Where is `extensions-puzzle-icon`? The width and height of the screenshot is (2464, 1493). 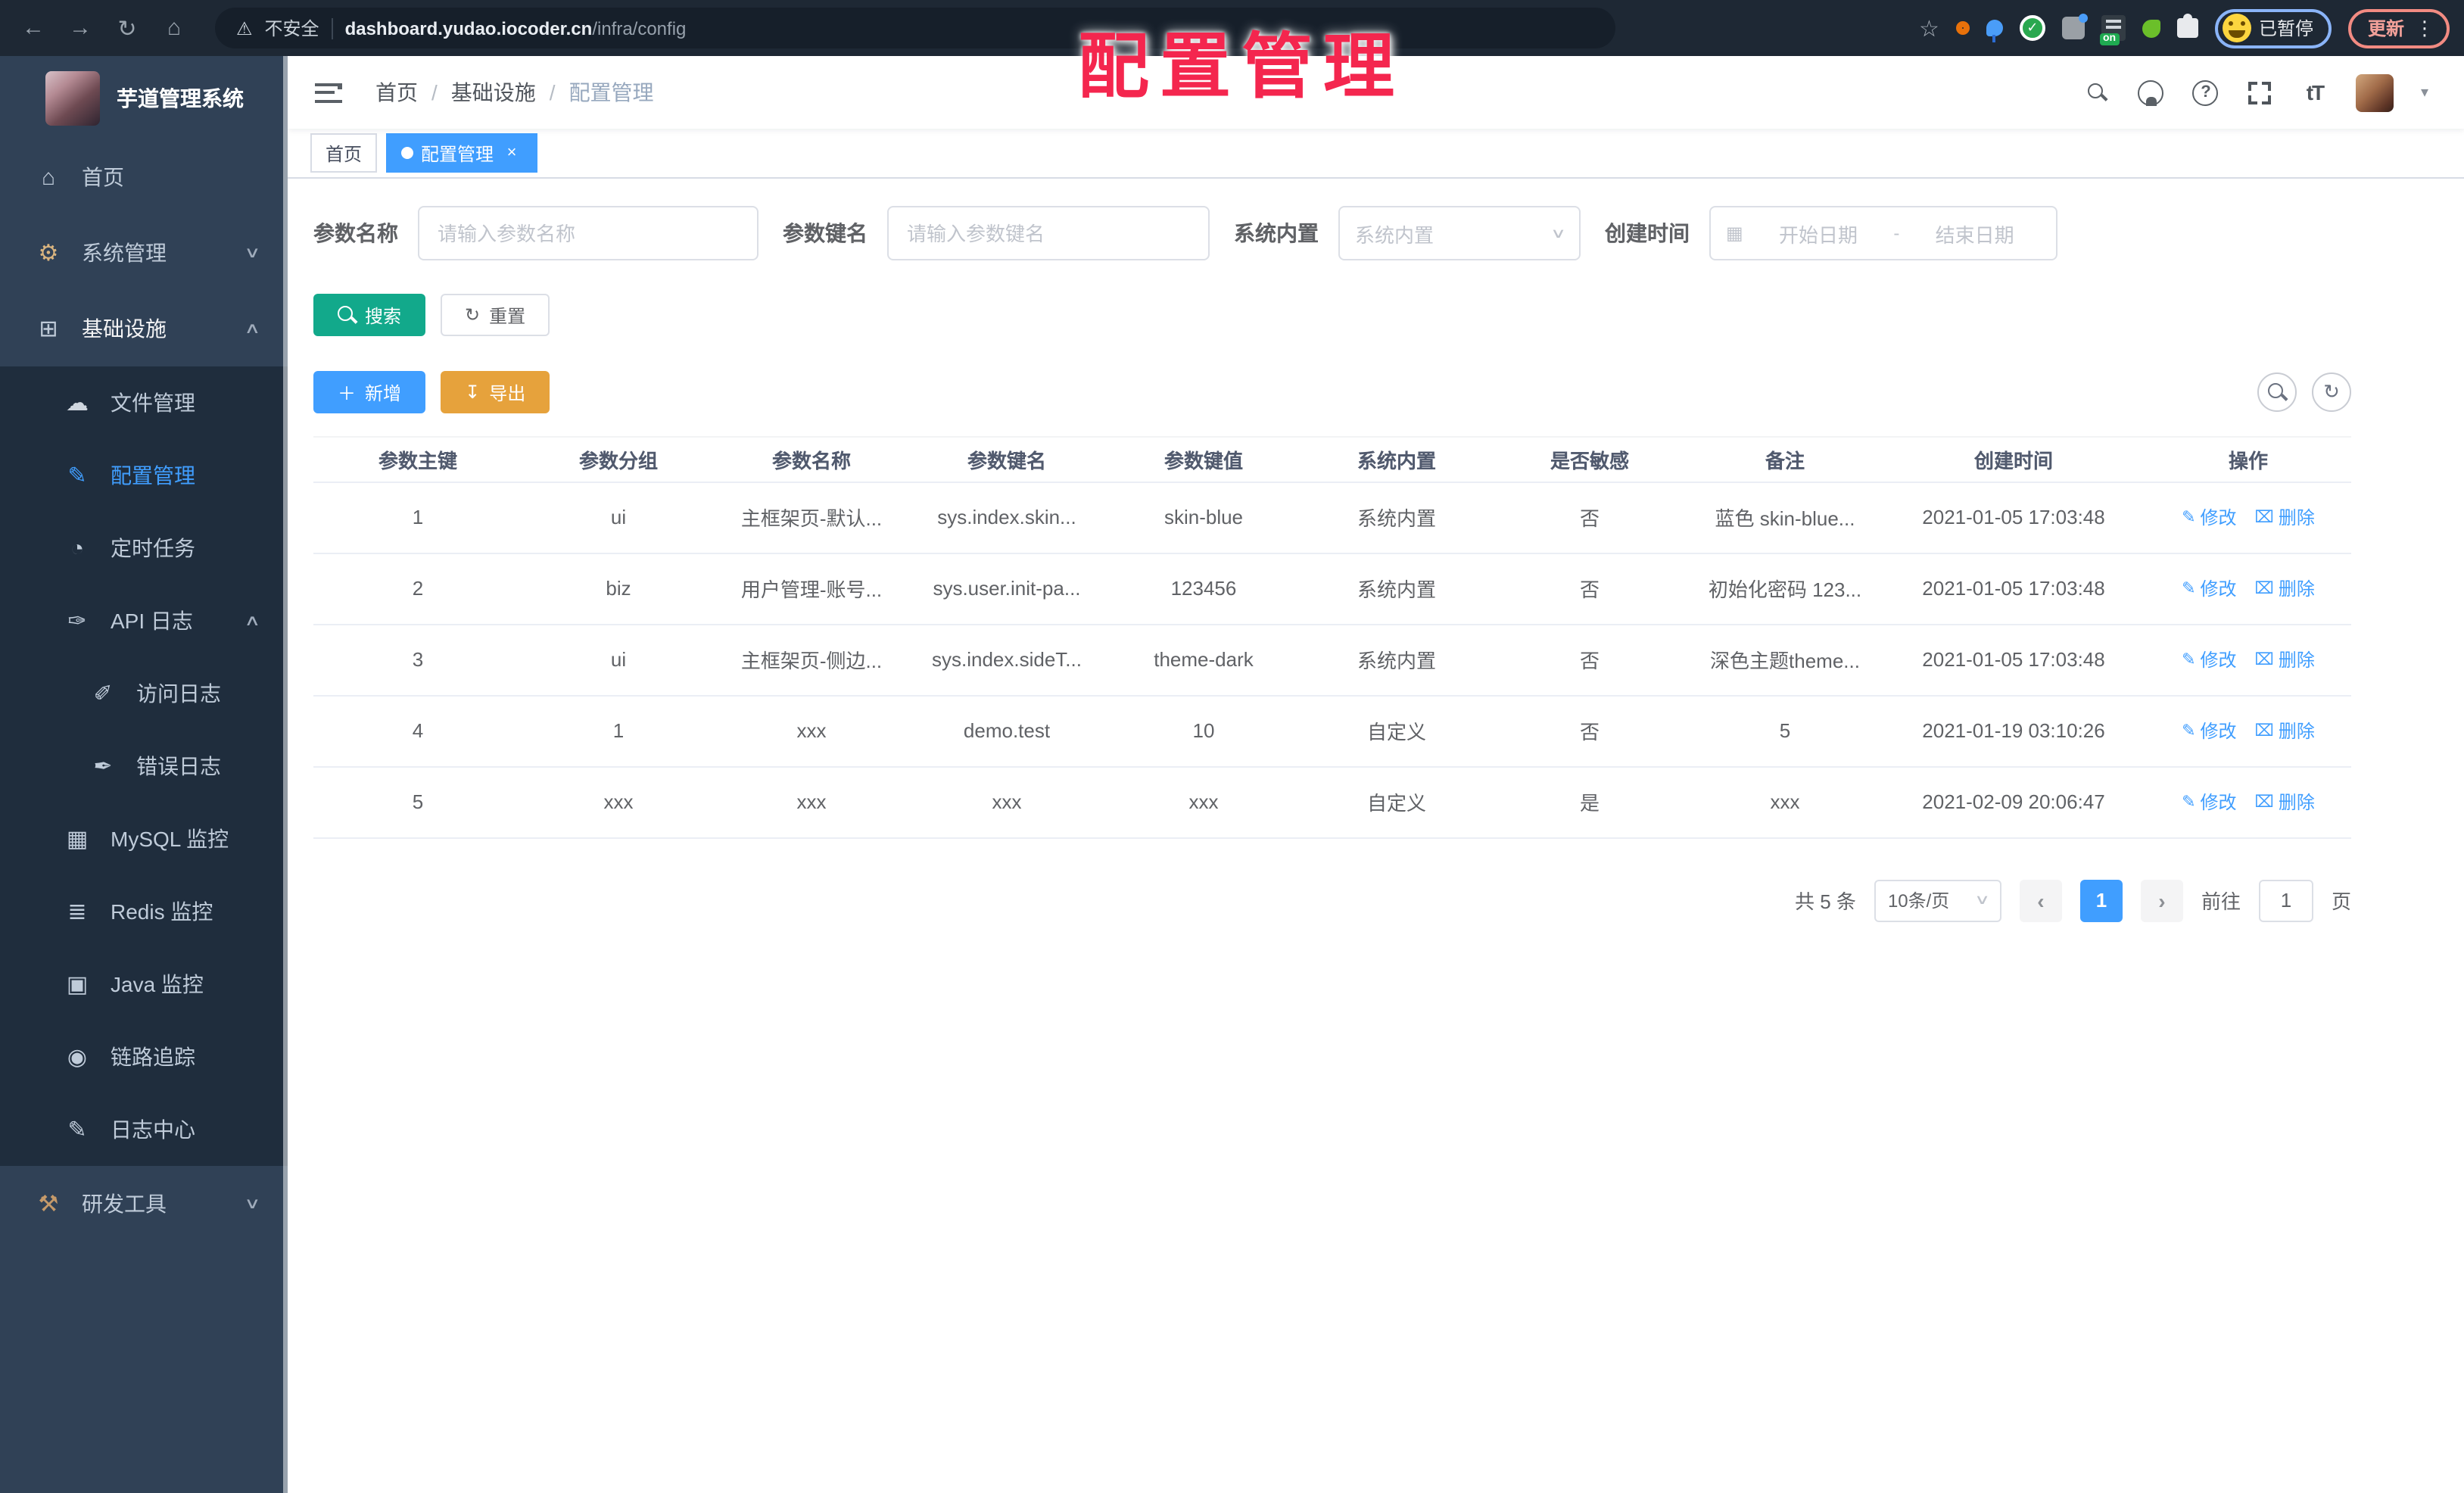
extensions-puzzle-icon is located at coordinates (2187, 26).